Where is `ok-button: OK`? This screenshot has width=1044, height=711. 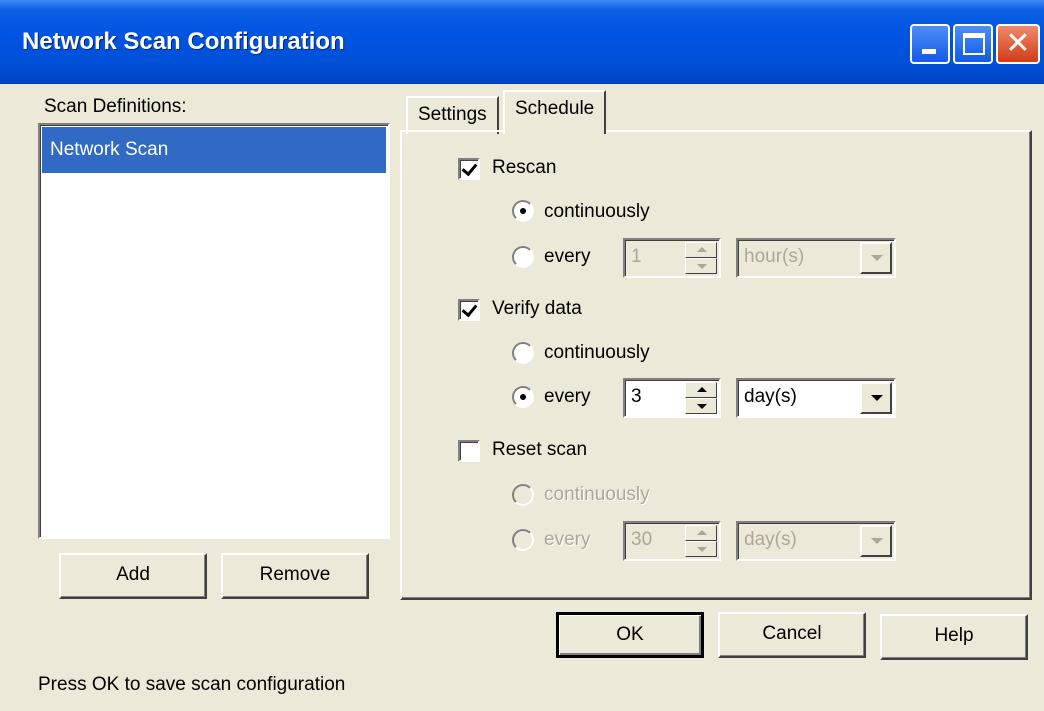 ok-button: OK is located at coordinates (630, 635).